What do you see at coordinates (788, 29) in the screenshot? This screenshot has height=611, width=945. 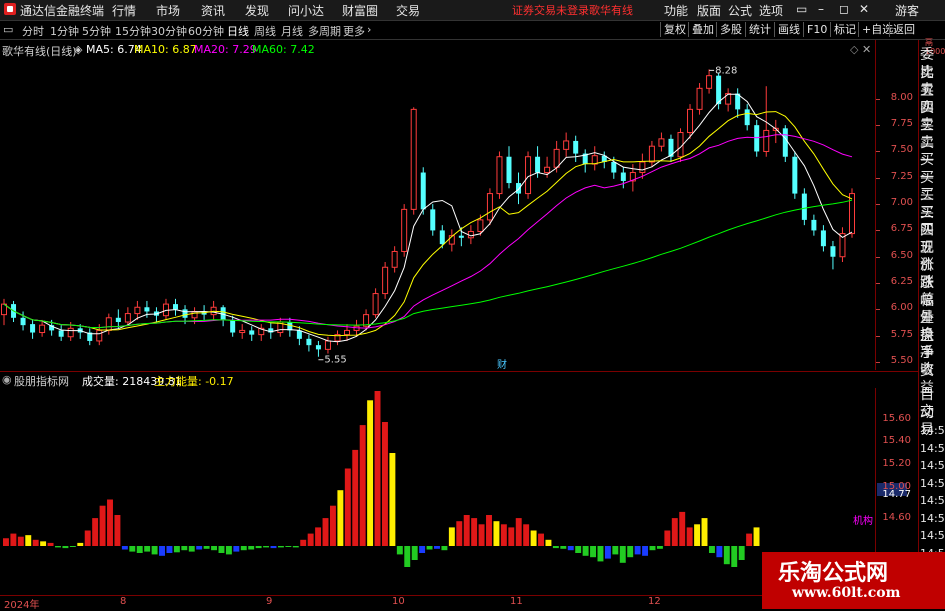 I see `tool-draw: 画线` at bounding box center [788, 29].